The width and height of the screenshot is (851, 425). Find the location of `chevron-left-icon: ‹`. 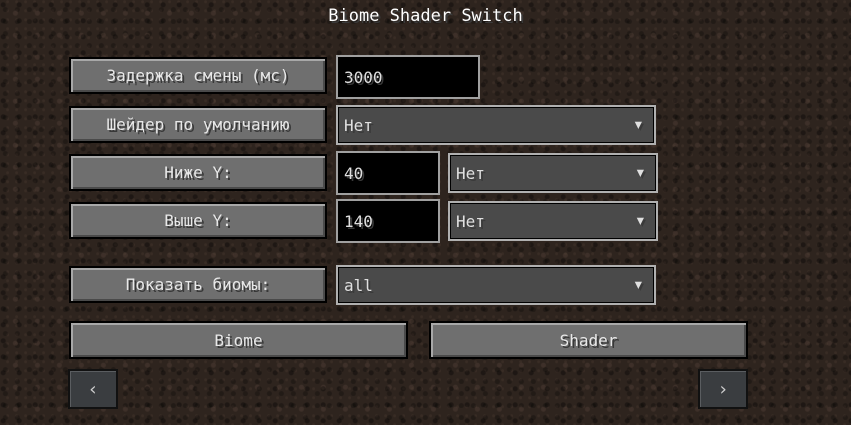

chevron-left-icon: ‹ is located at coordinates (93, 389).